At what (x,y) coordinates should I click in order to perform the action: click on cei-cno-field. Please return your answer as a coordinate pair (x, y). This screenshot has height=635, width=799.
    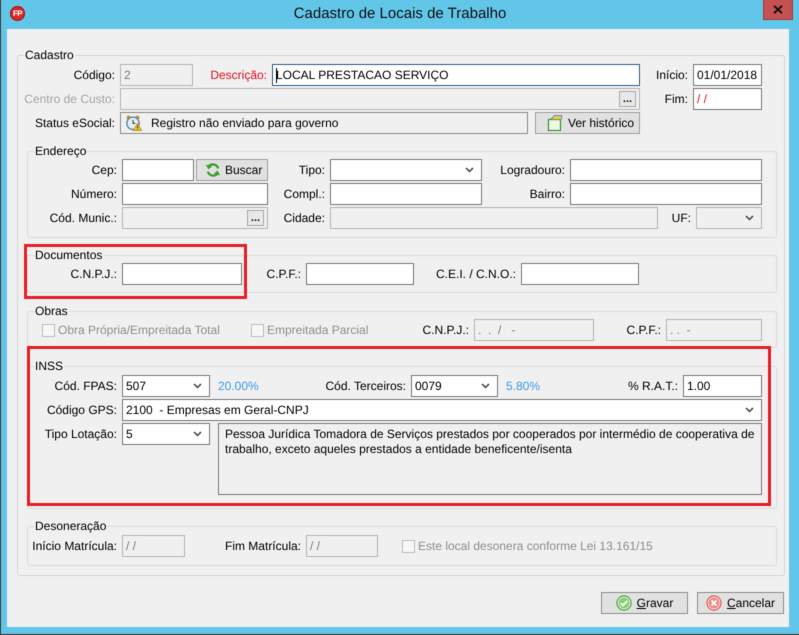
    Looking at the image, I should click on (580, 274).